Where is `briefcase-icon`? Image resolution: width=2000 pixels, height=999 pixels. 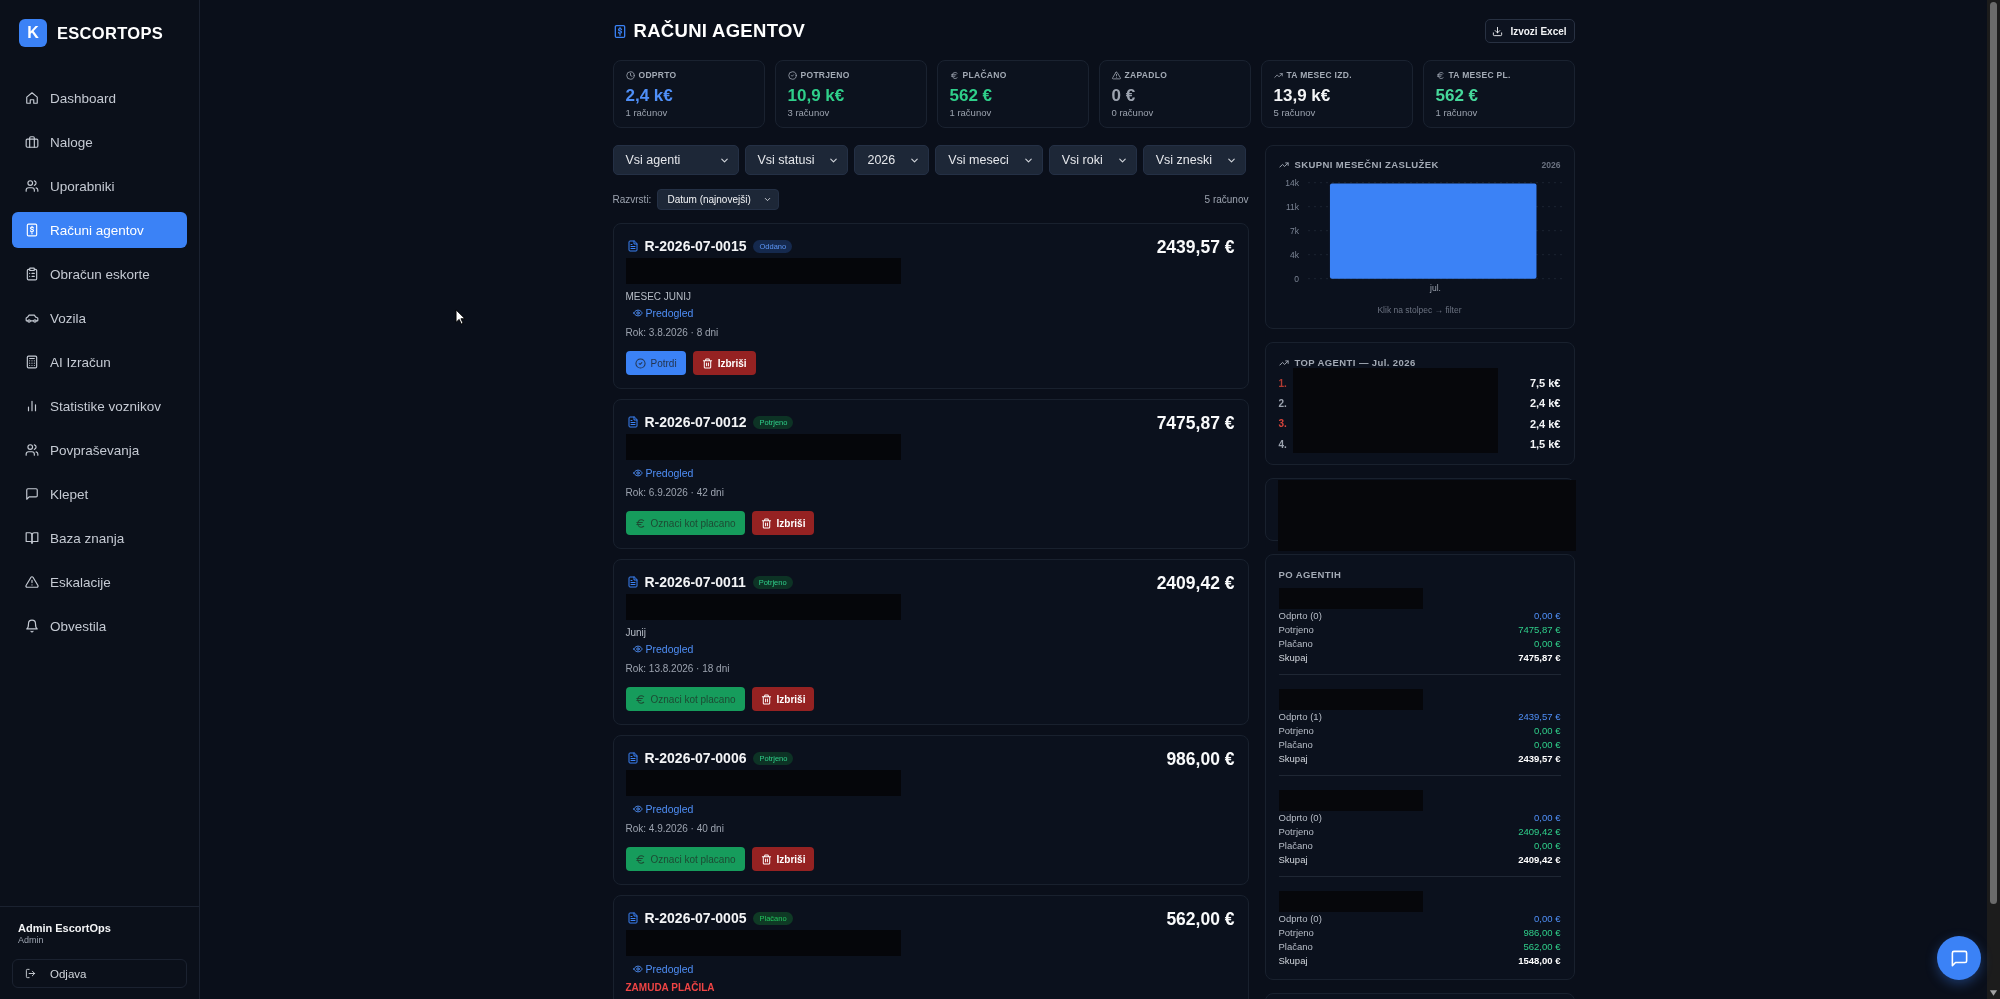 briefcase-icon is located at coordinates (32, 142).